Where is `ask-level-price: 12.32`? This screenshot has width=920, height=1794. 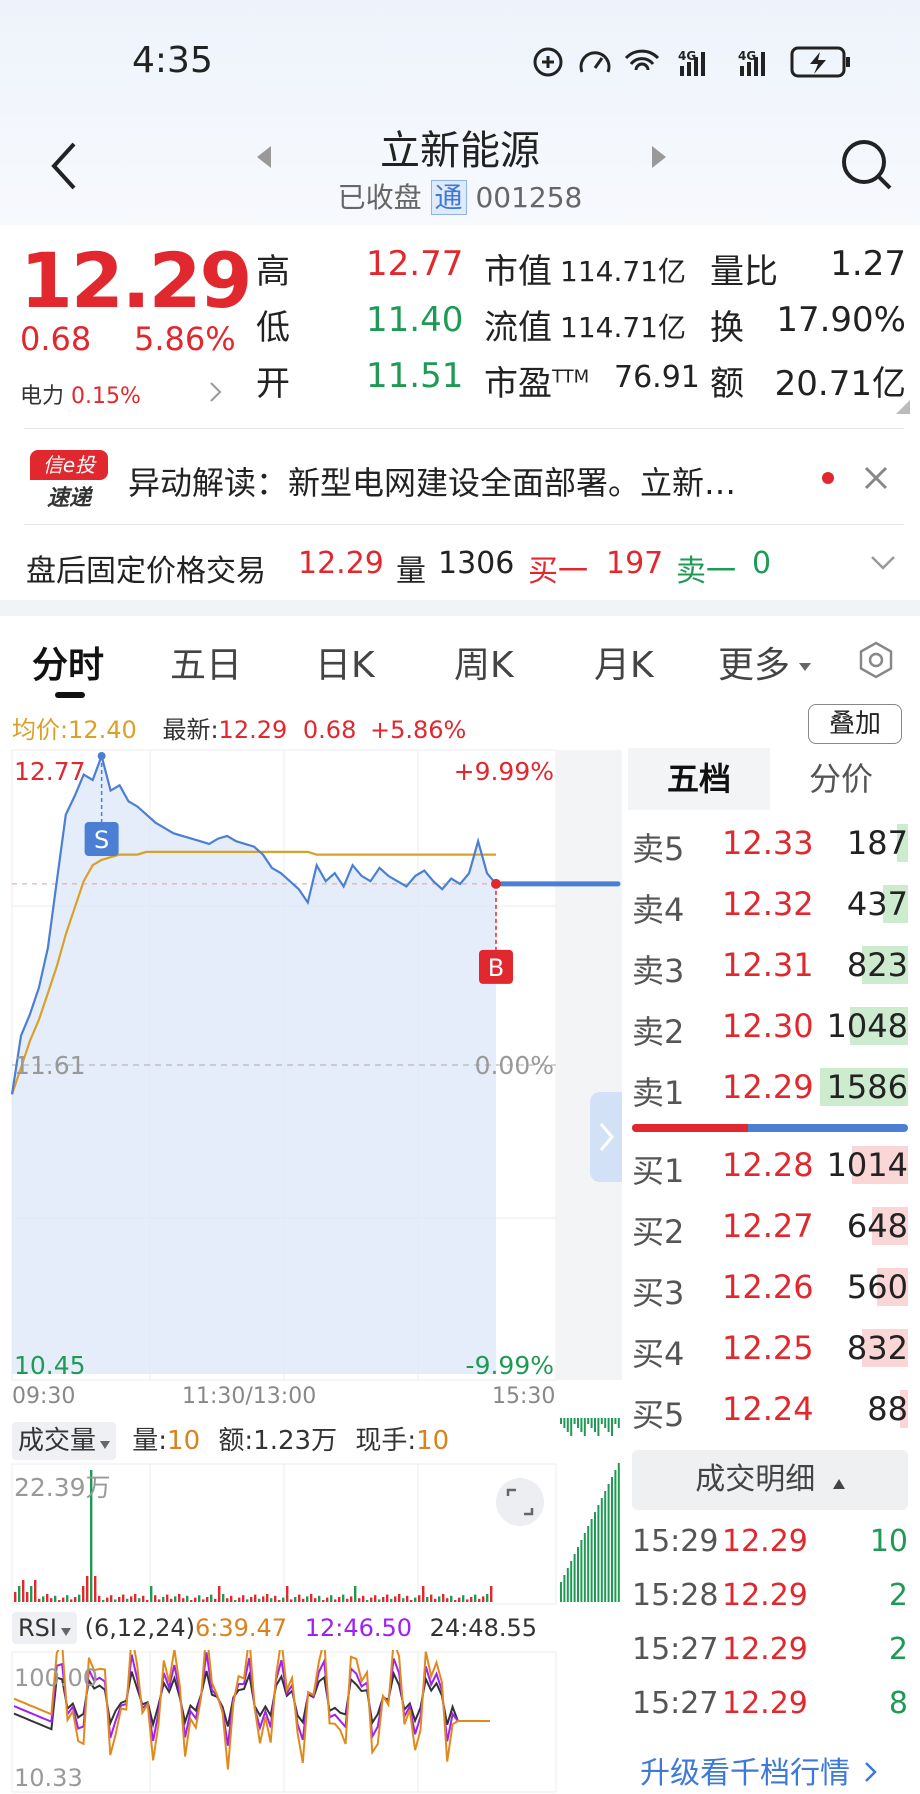
ask-level-price: 12.32 is located at coordinates (768, 904).